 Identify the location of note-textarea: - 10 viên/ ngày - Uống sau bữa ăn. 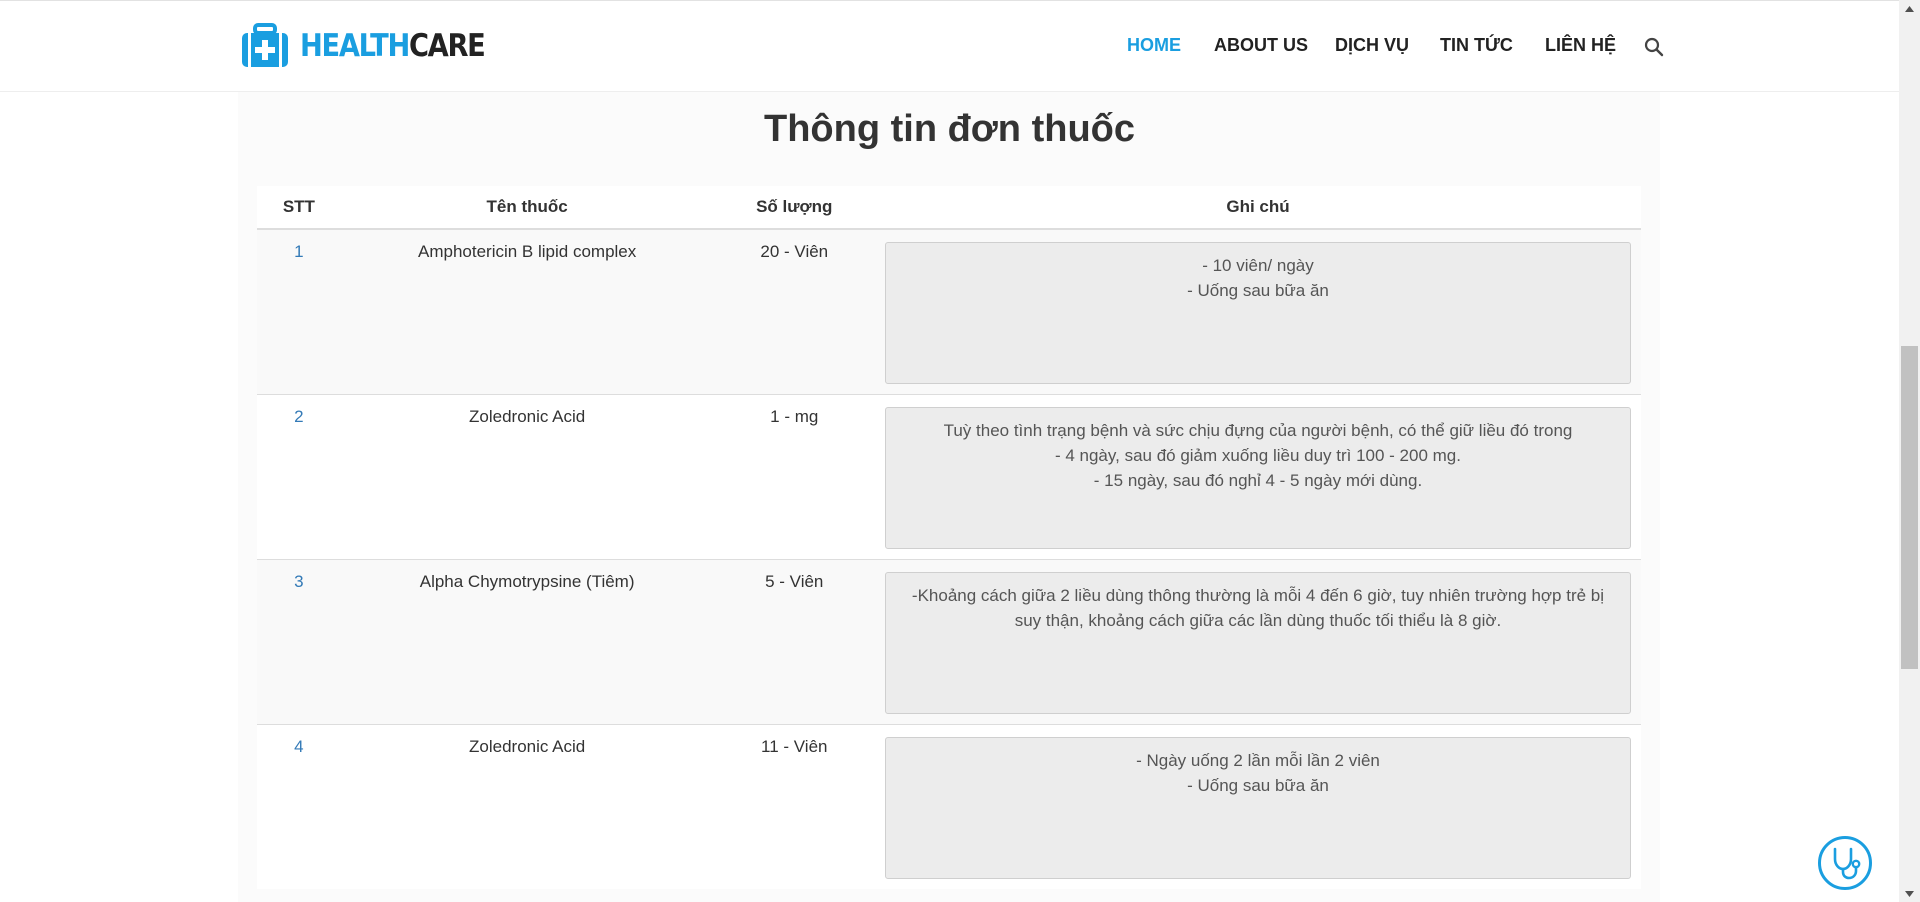
(1257, 313).